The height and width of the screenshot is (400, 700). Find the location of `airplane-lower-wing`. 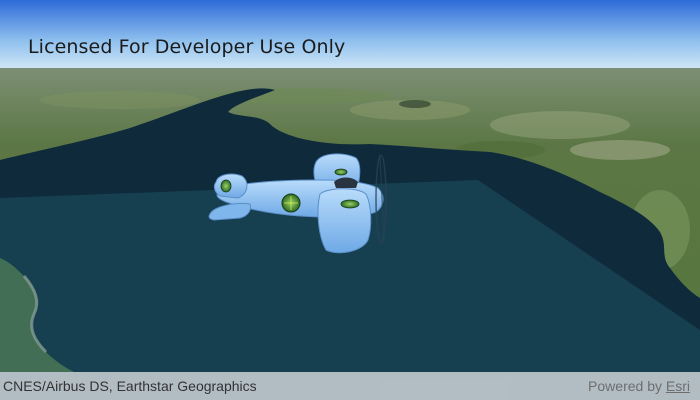

airplane-lower-wing is located at coordinates (344, 221).